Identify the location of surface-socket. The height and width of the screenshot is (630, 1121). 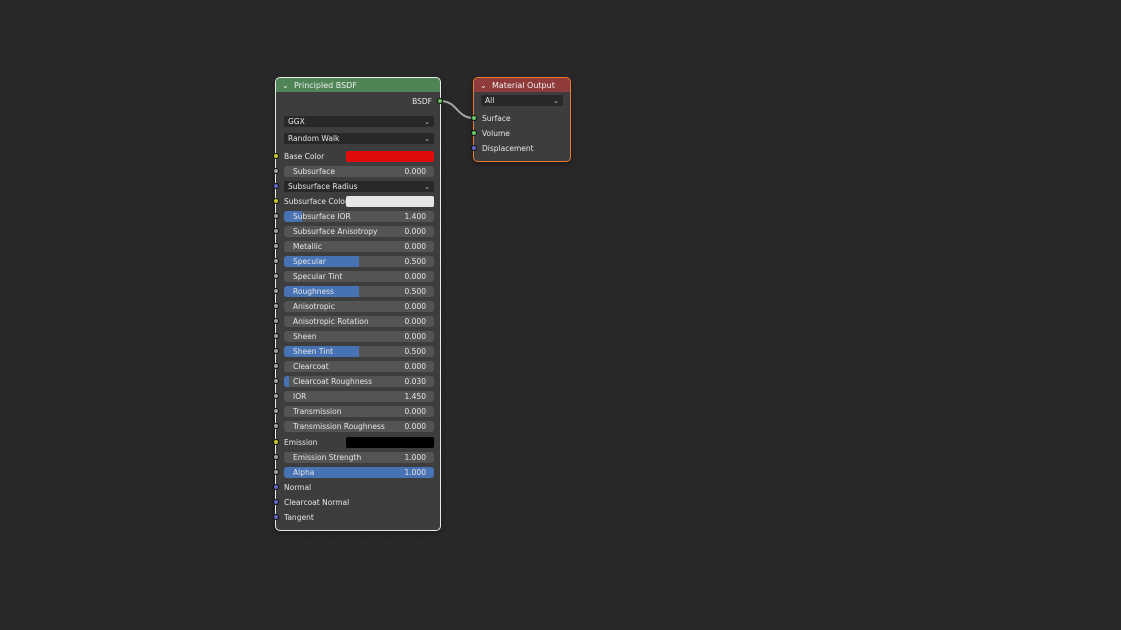
(474, 118).